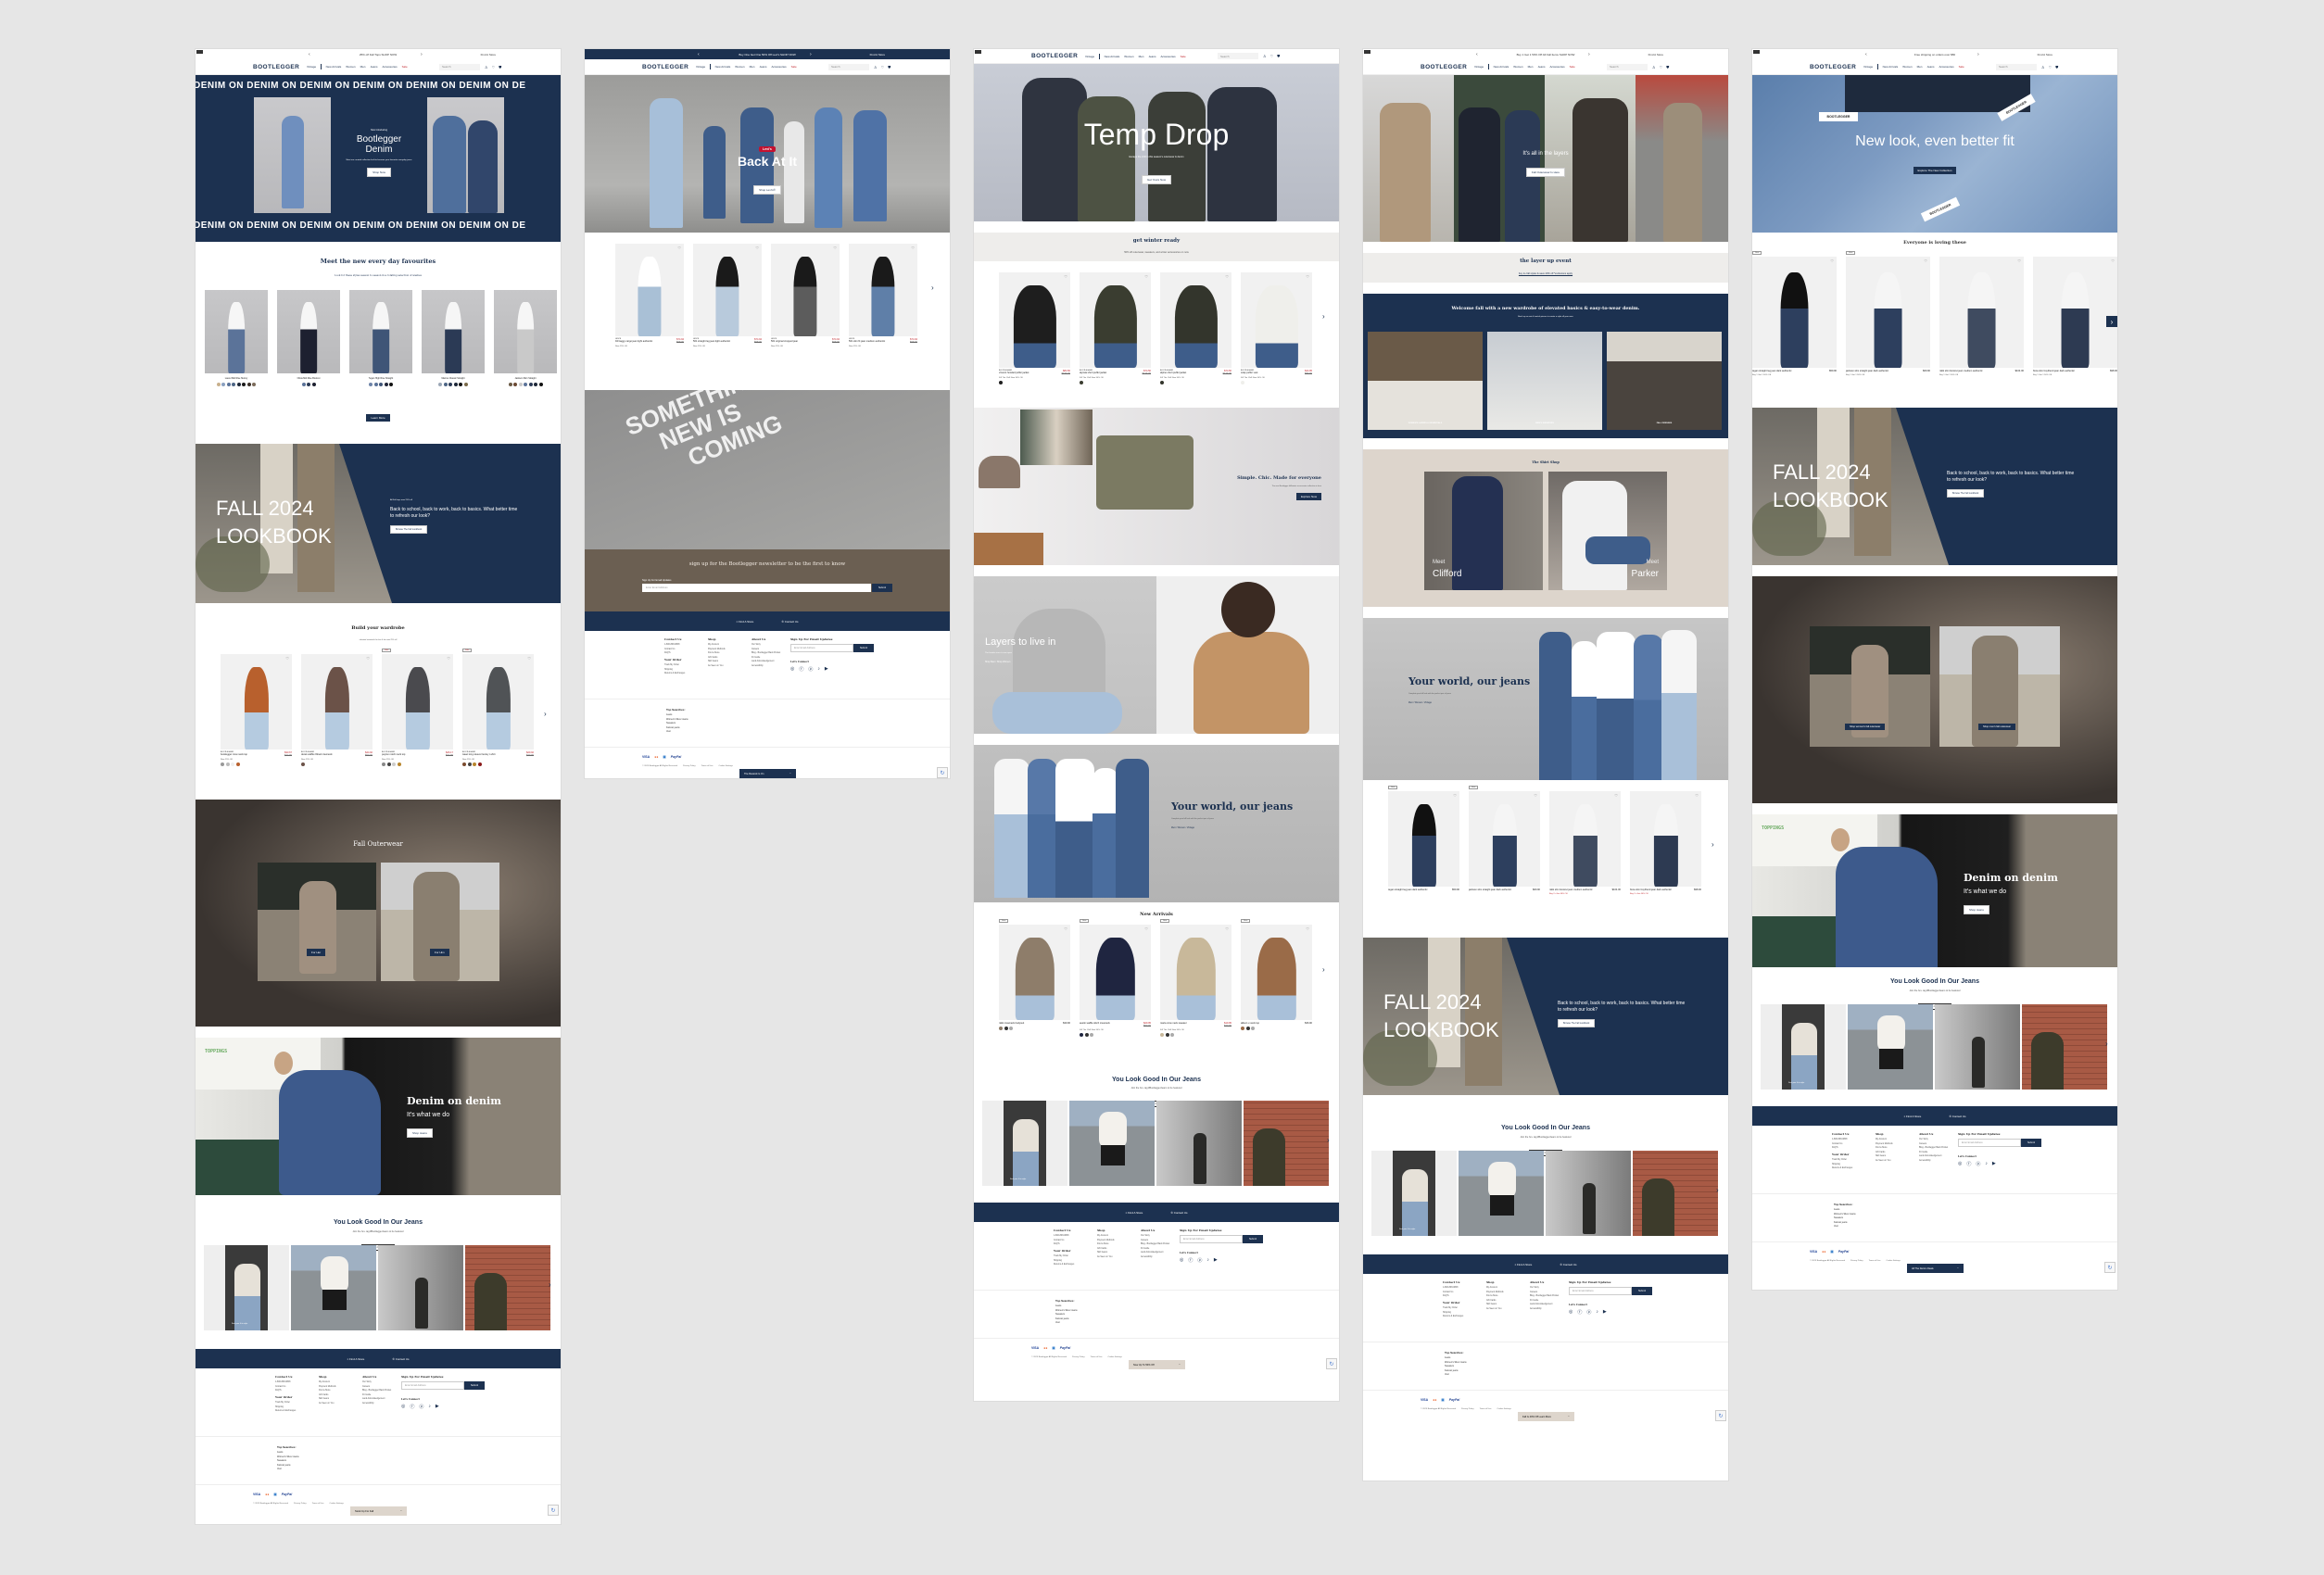  What do you see at coordinates (1848, 1144) in the screenshot?
I see `footer-link: Contact Us` at bounding box center [1848, 1144].